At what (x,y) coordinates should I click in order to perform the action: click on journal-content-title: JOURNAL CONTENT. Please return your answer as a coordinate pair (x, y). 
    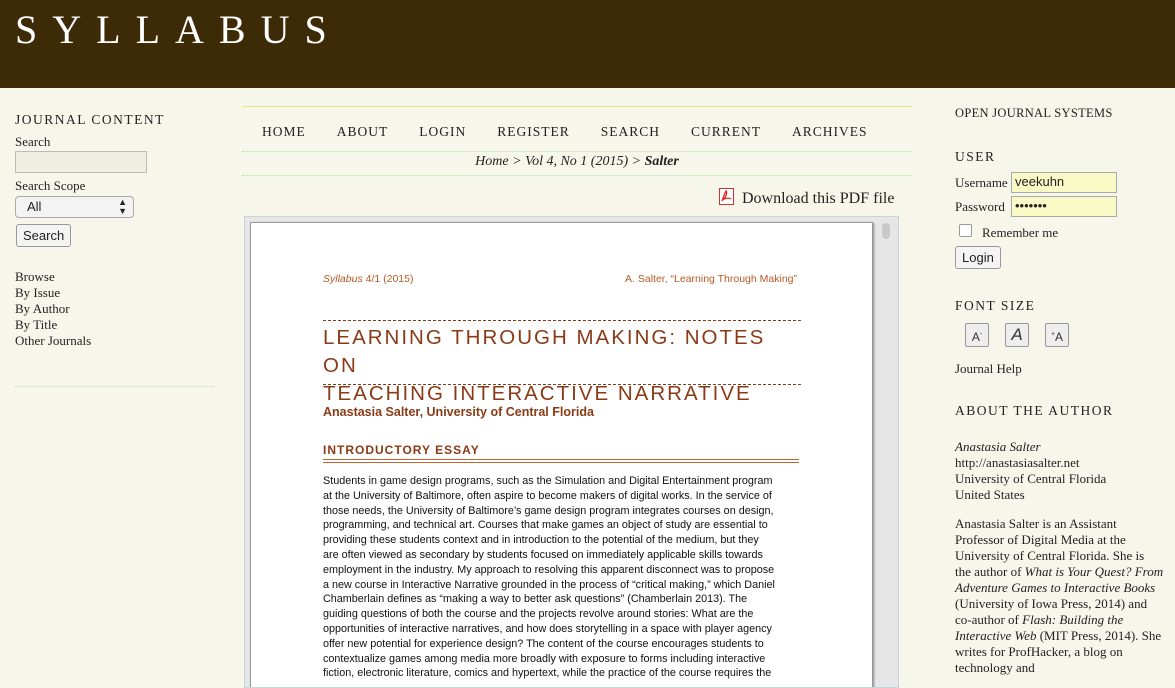
    Looking at the image, I should click on (90, 119).